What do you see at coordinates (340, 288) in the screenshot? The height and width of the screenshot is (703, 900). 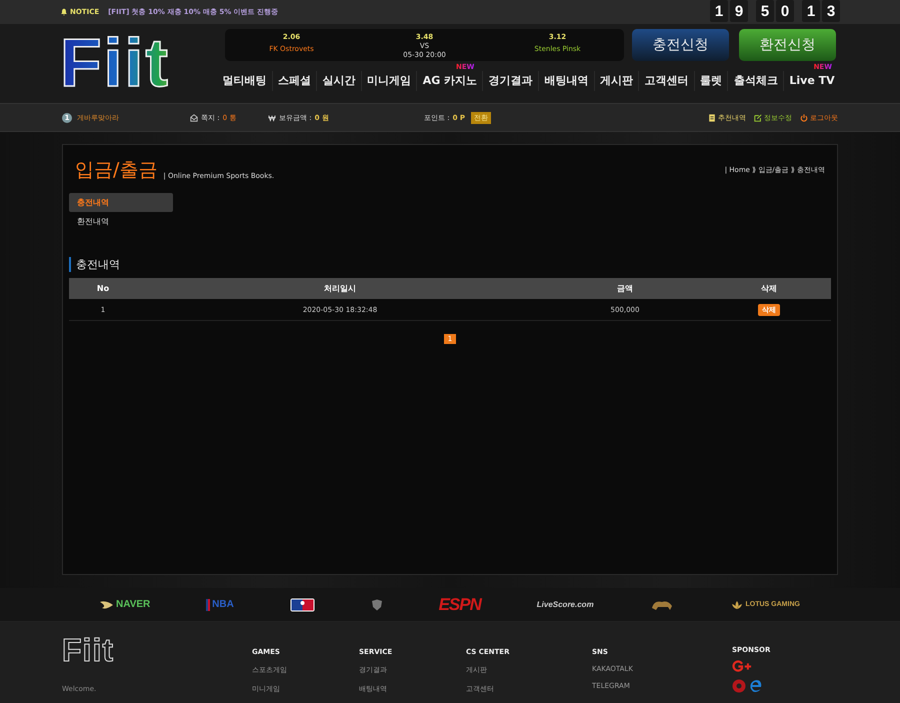 I see `column-header: 처리일시` at bounding box center [340, 288].